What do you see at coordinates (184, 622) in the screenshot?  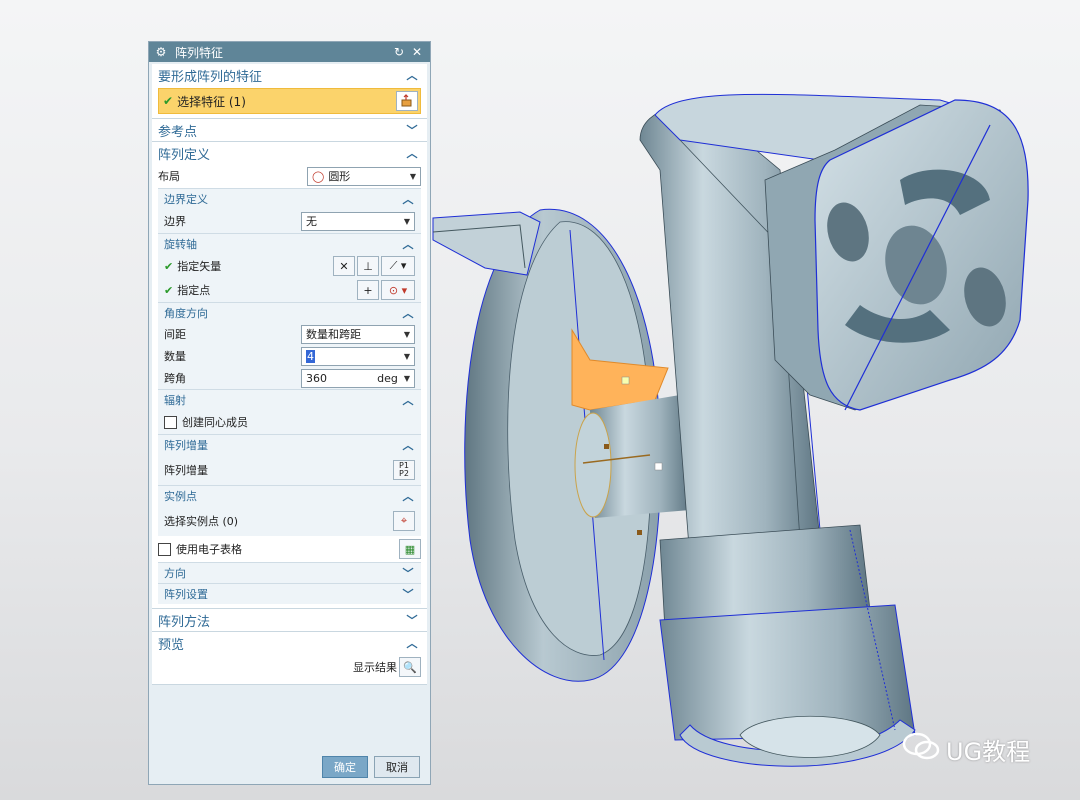 I see `section-title-method: 阵列方法` at bounding box center [184, 622].